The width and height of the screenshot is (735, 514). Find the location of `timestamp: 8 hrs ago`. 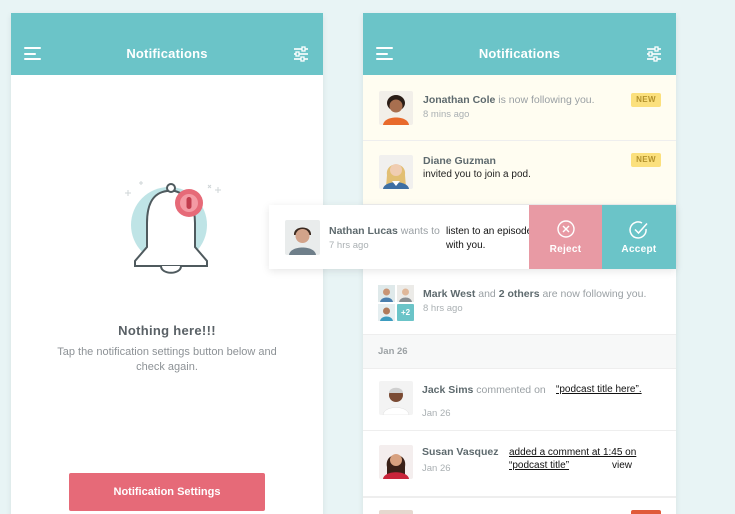

timestamp: 8 hrs ago is located at coordinates (443, 308).